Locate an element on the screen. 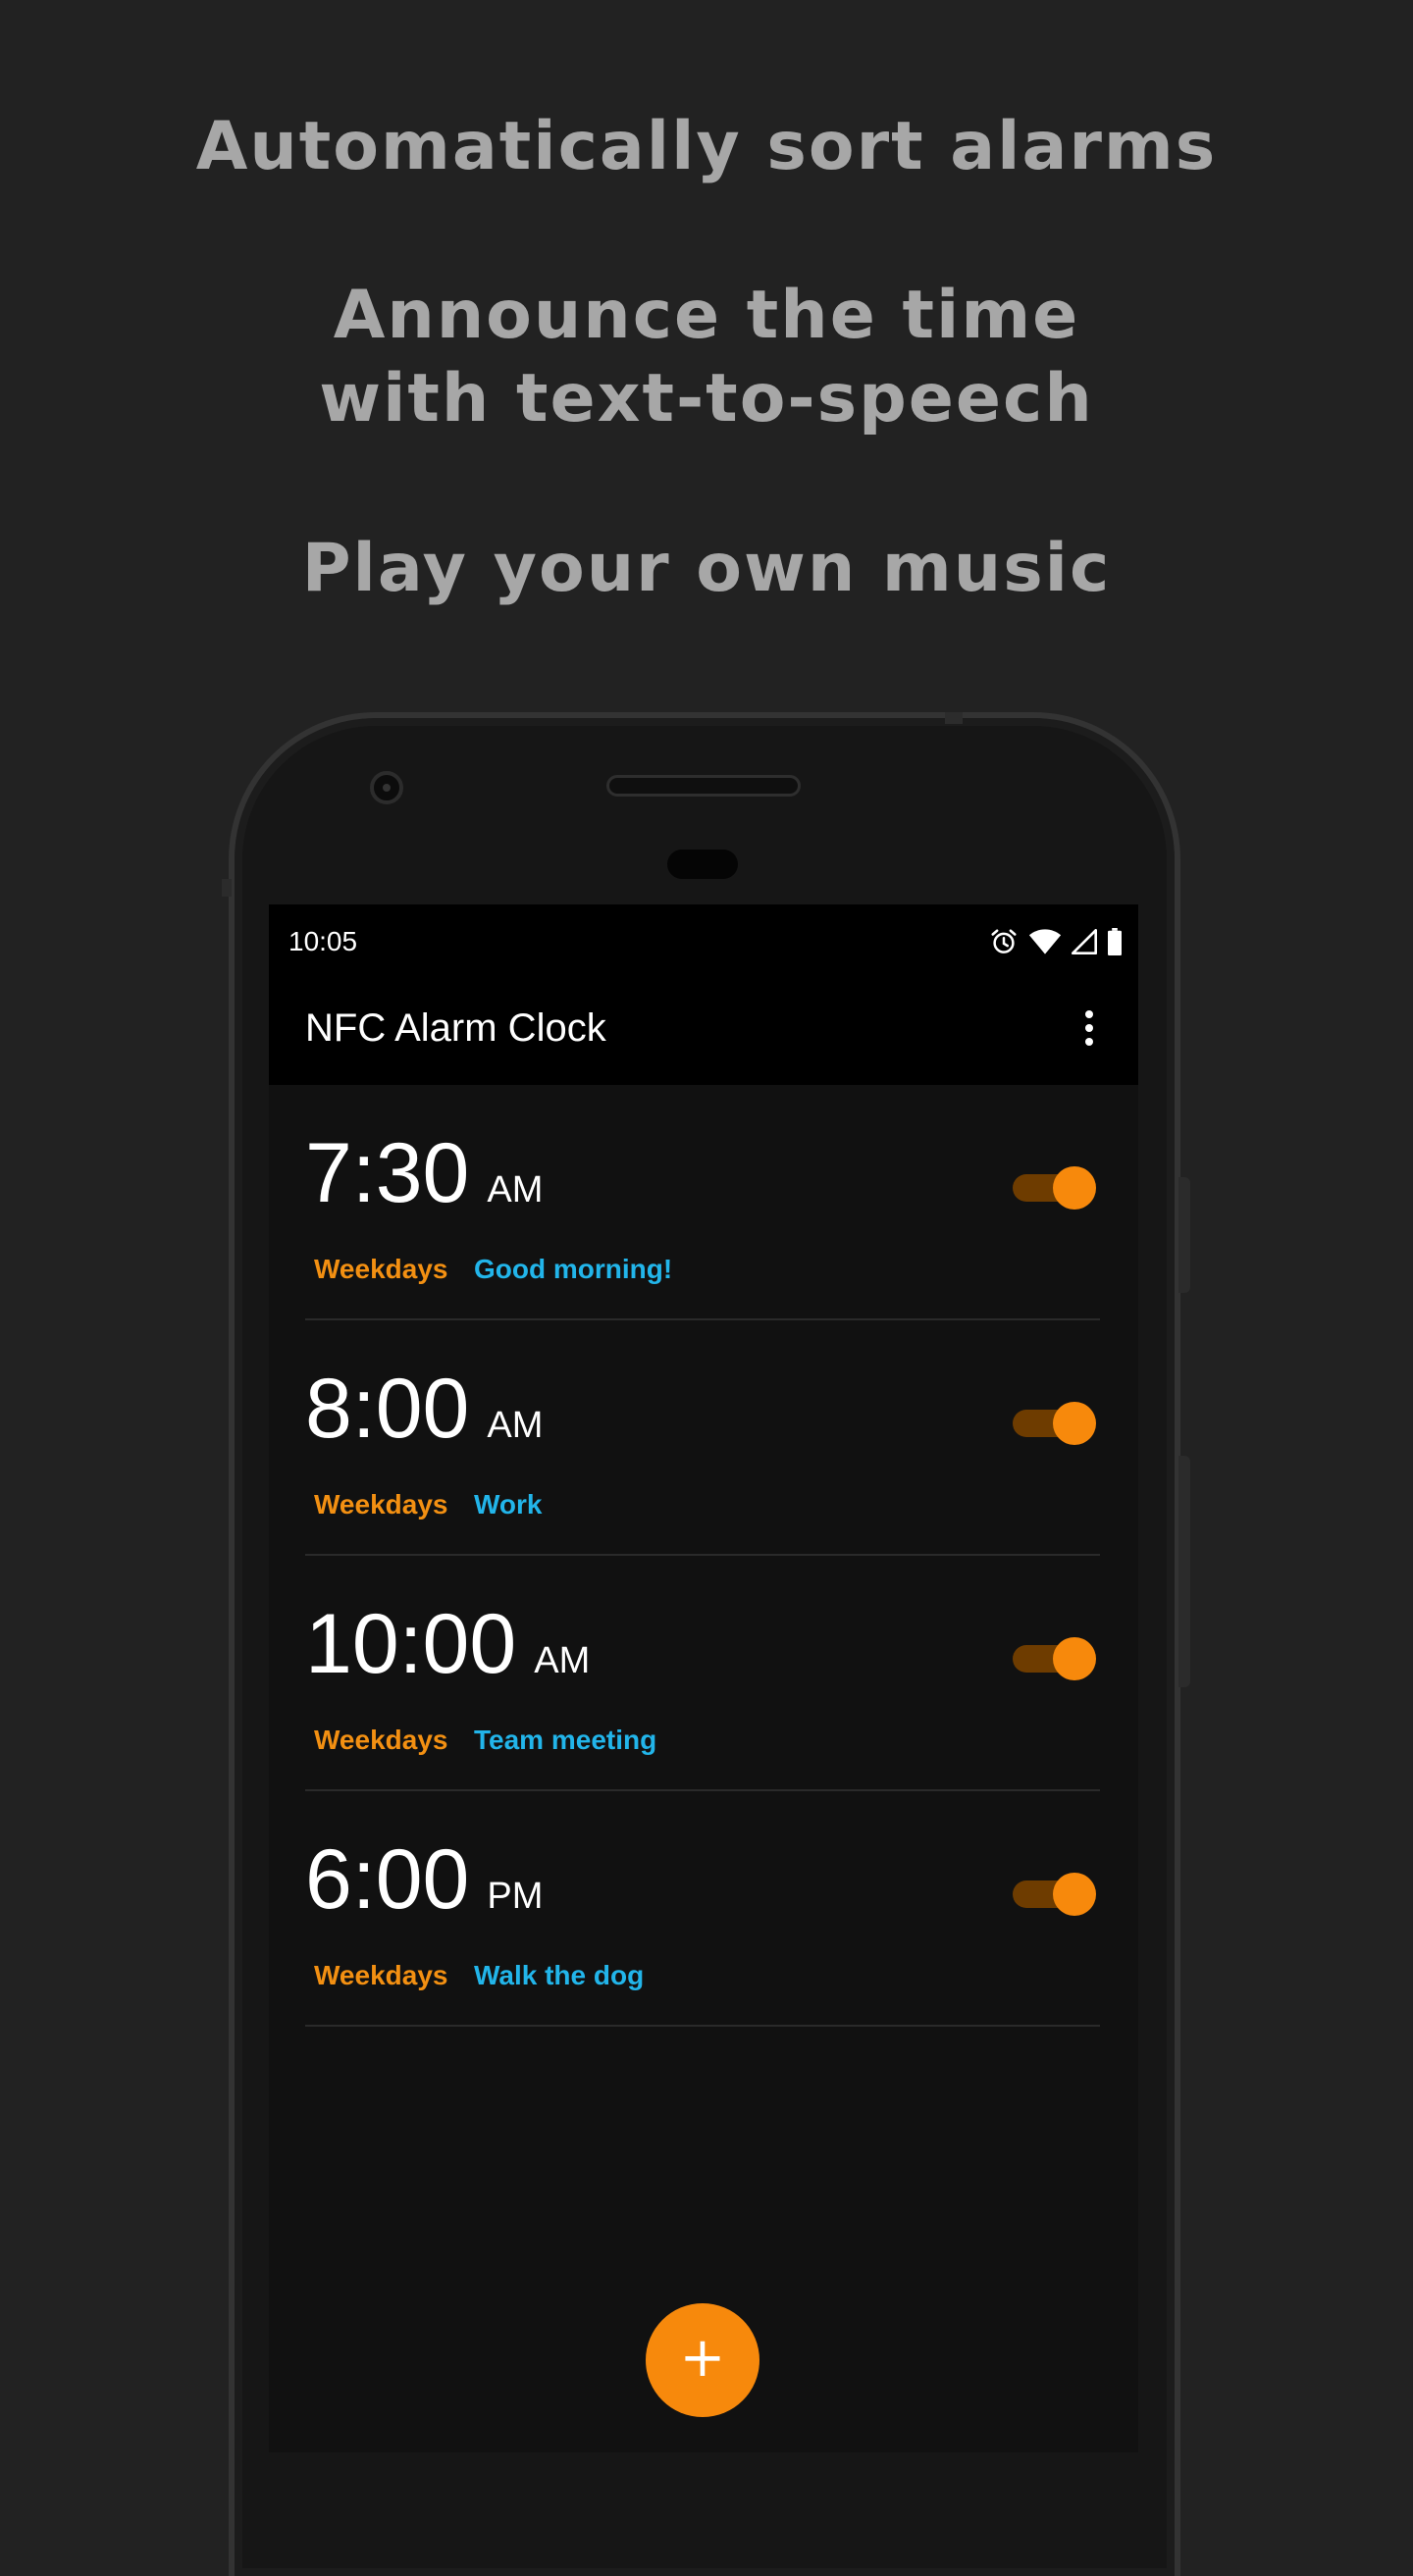 This screenshot has height=2576, width=1413. alarm-time: 6:00 PM is located at coordinates (424, 1887).